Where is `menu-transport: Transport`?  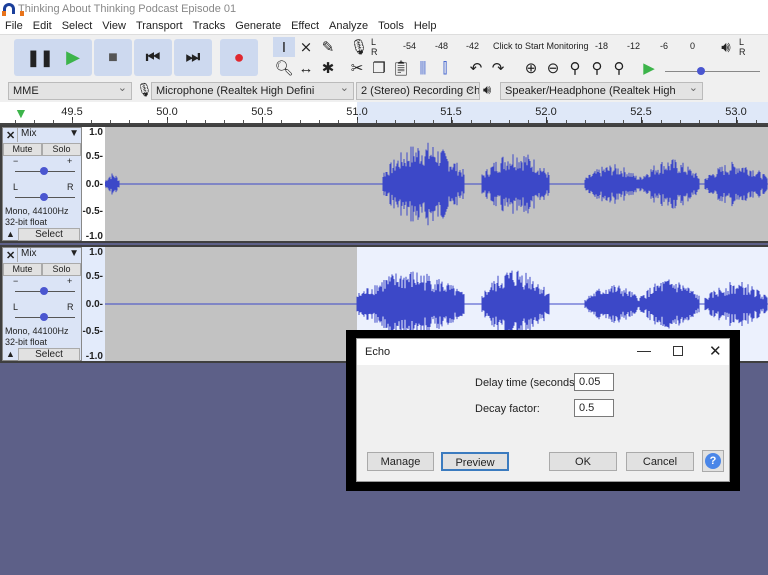 menu-transport: Transport is located at coordinates (159, 26).